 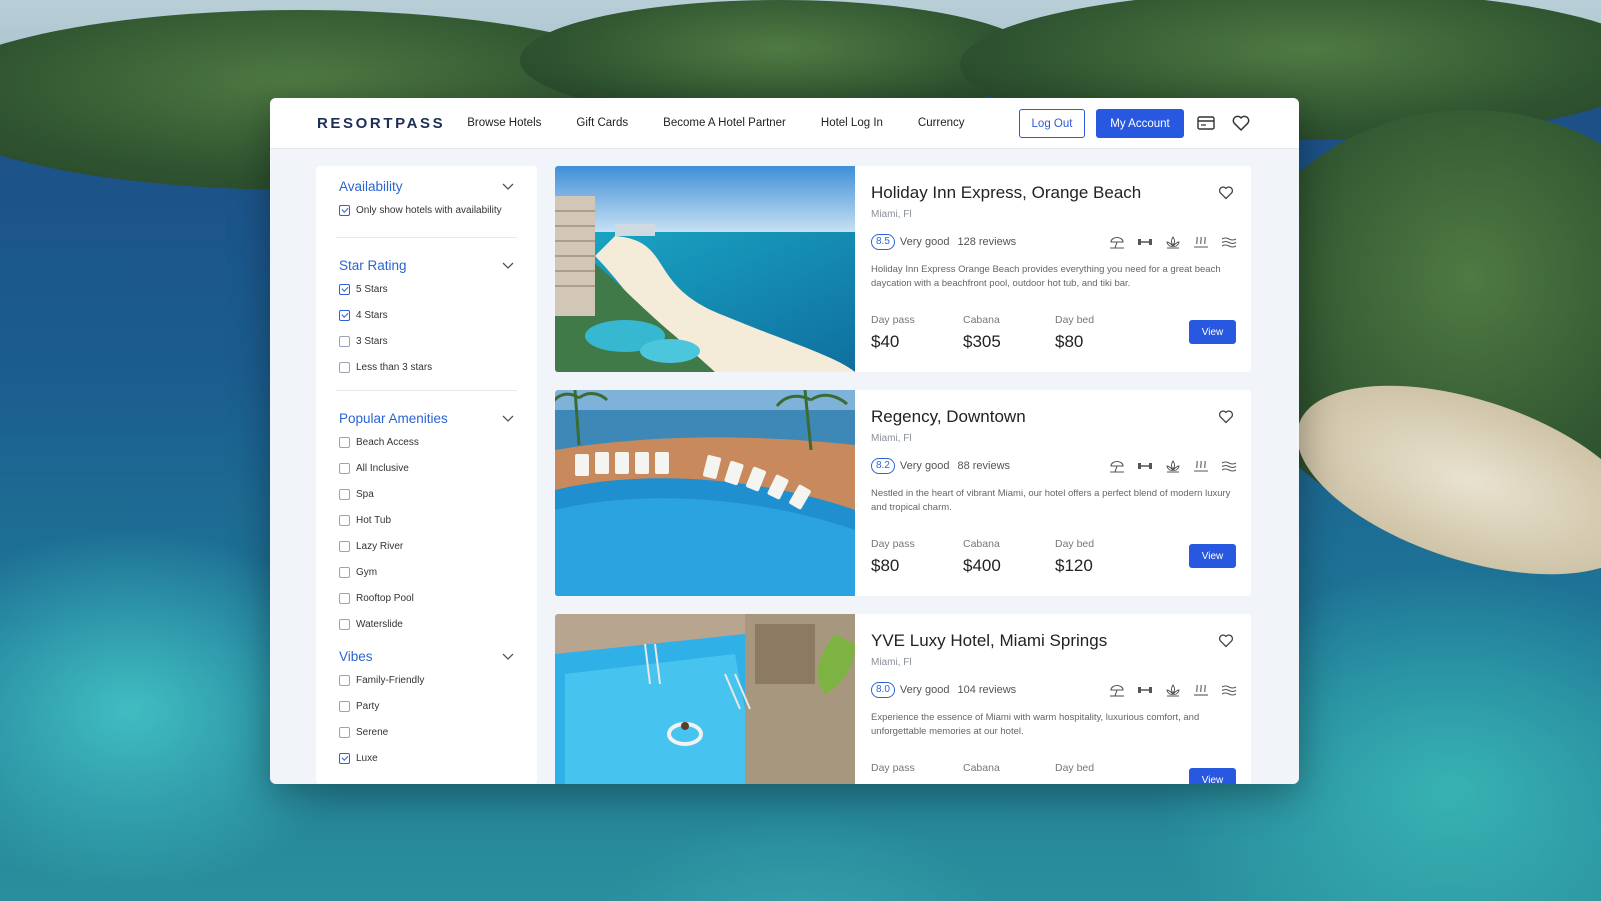 What do you see at coordinates (917, 333) in the screenshot?
I see `price-day-pass: Day pass $40` at bounding box center [917, 333].